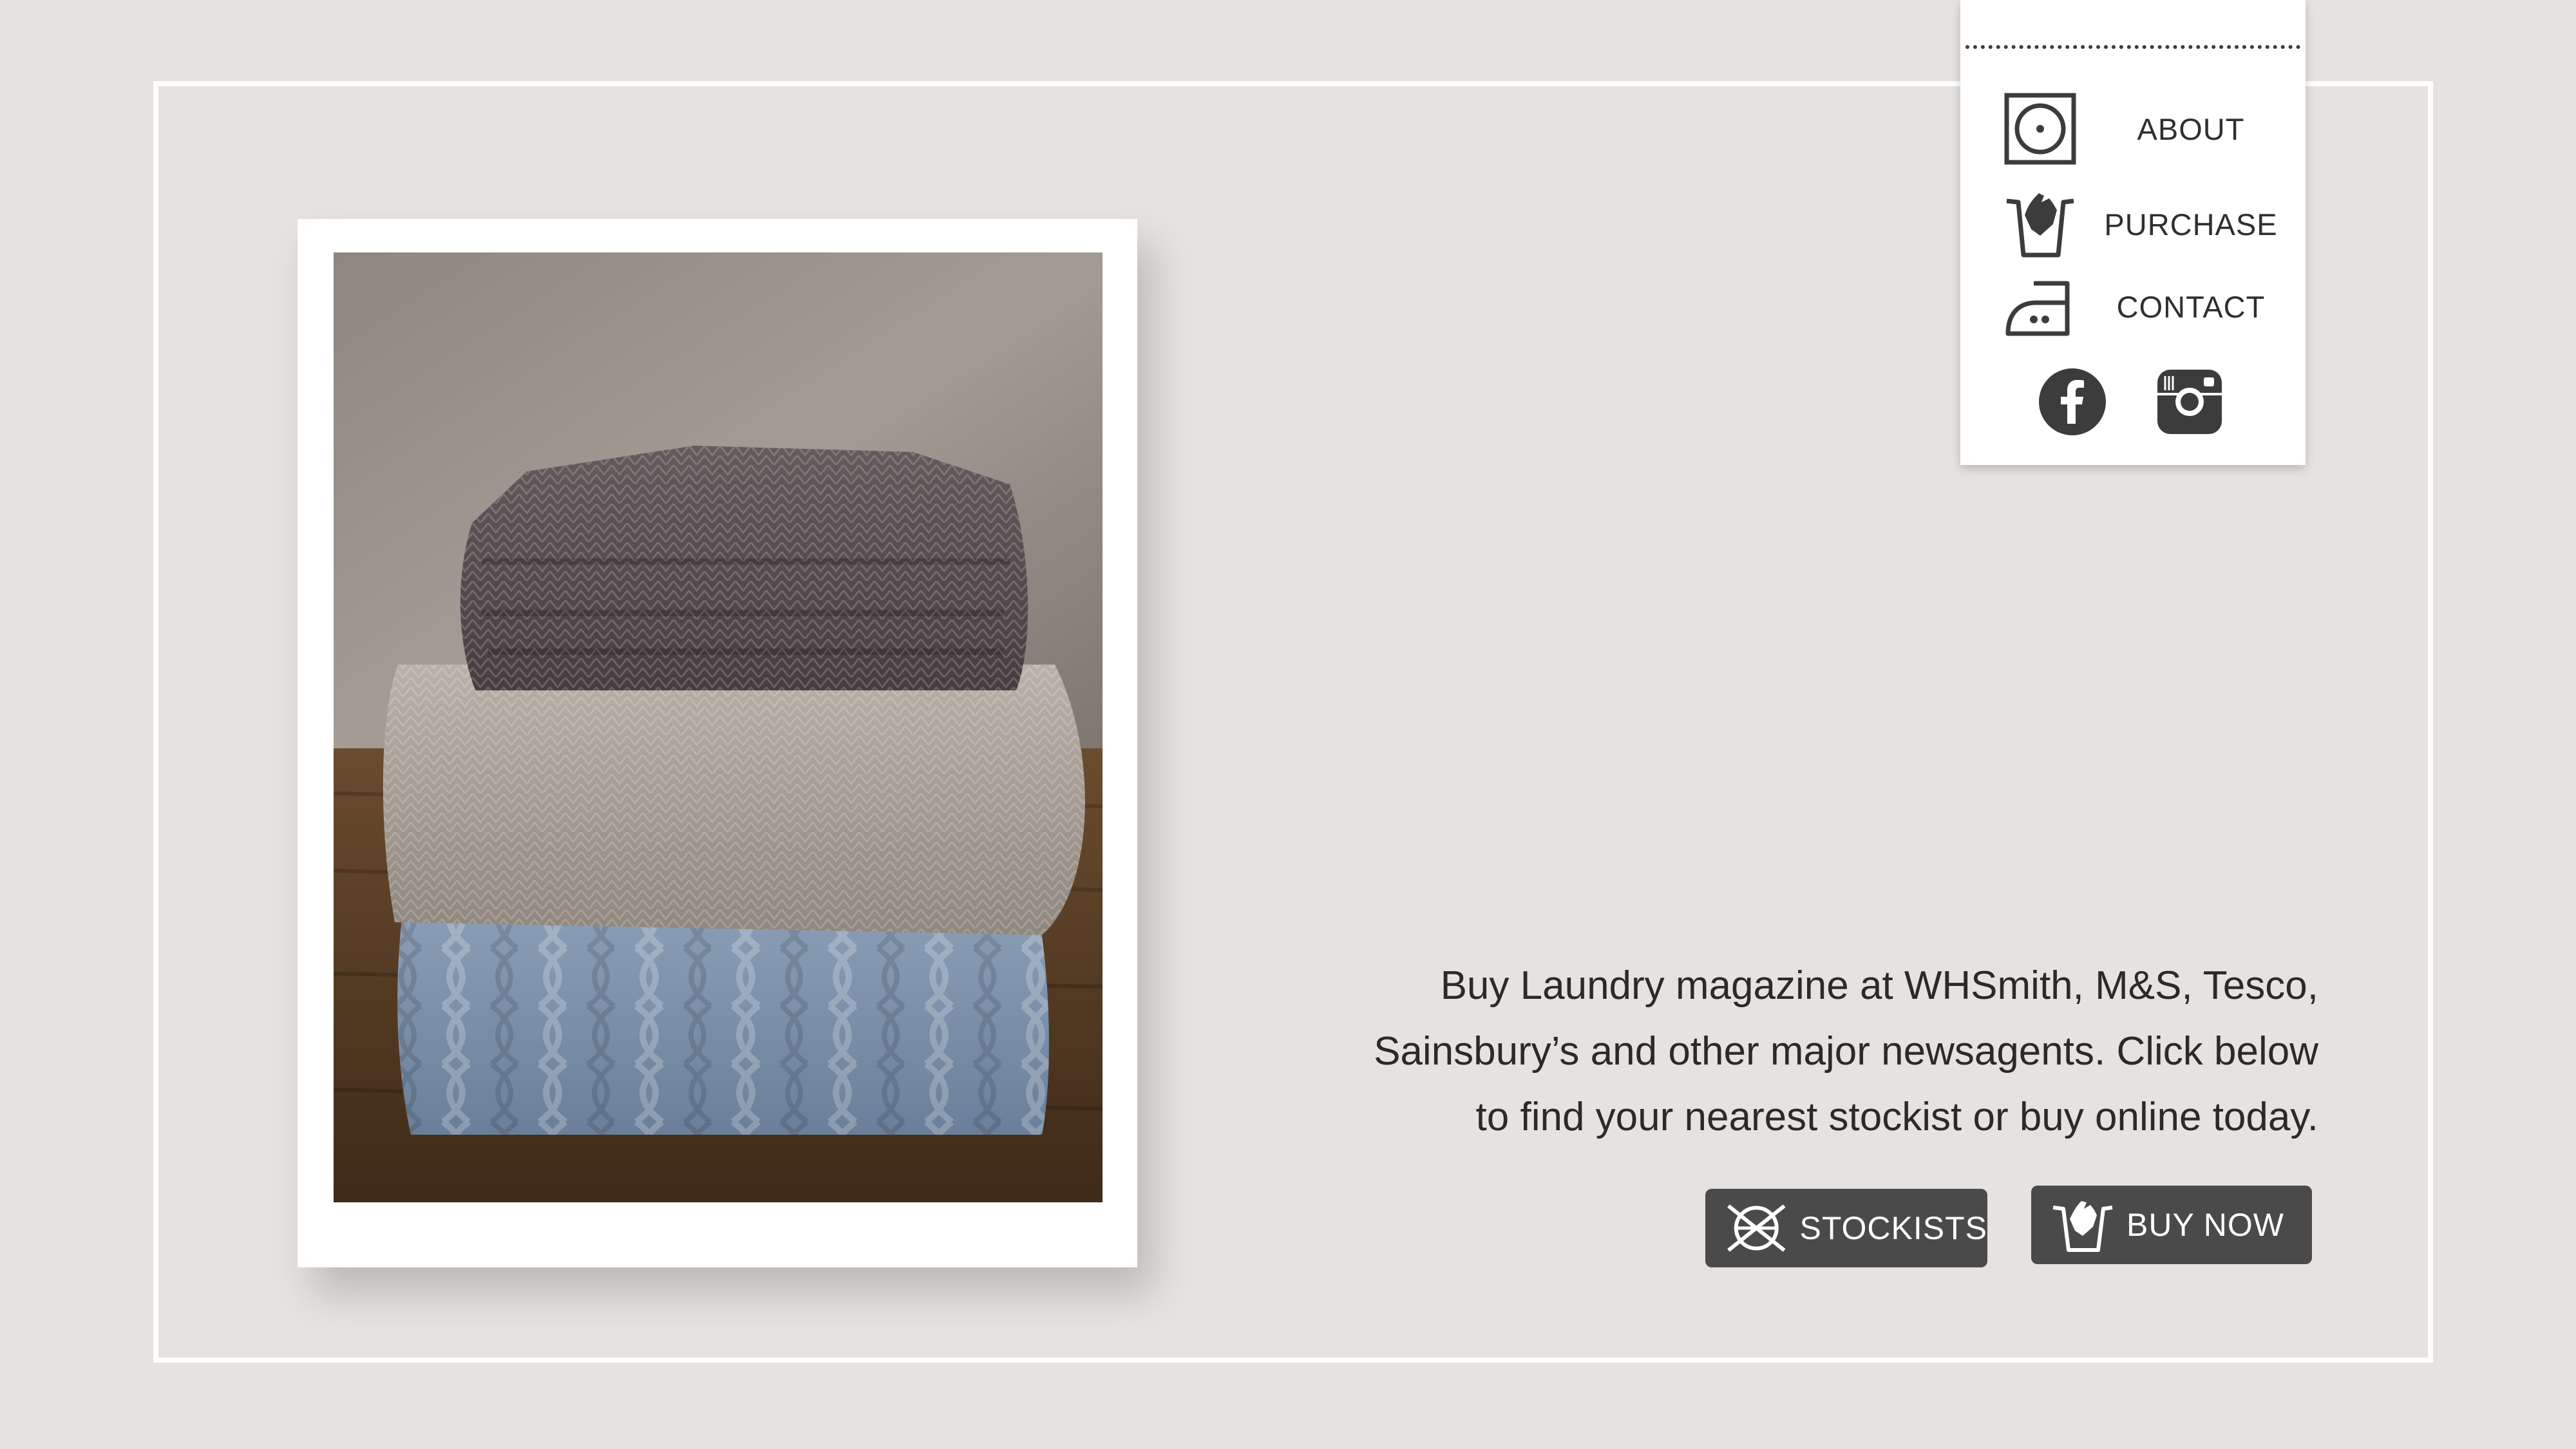 This screenshot has width=2576, height=1449. Describe the element at coordinates (2191, 224) in the screenshot. I see `nav-label-purchase: PURCHASE` at that location.